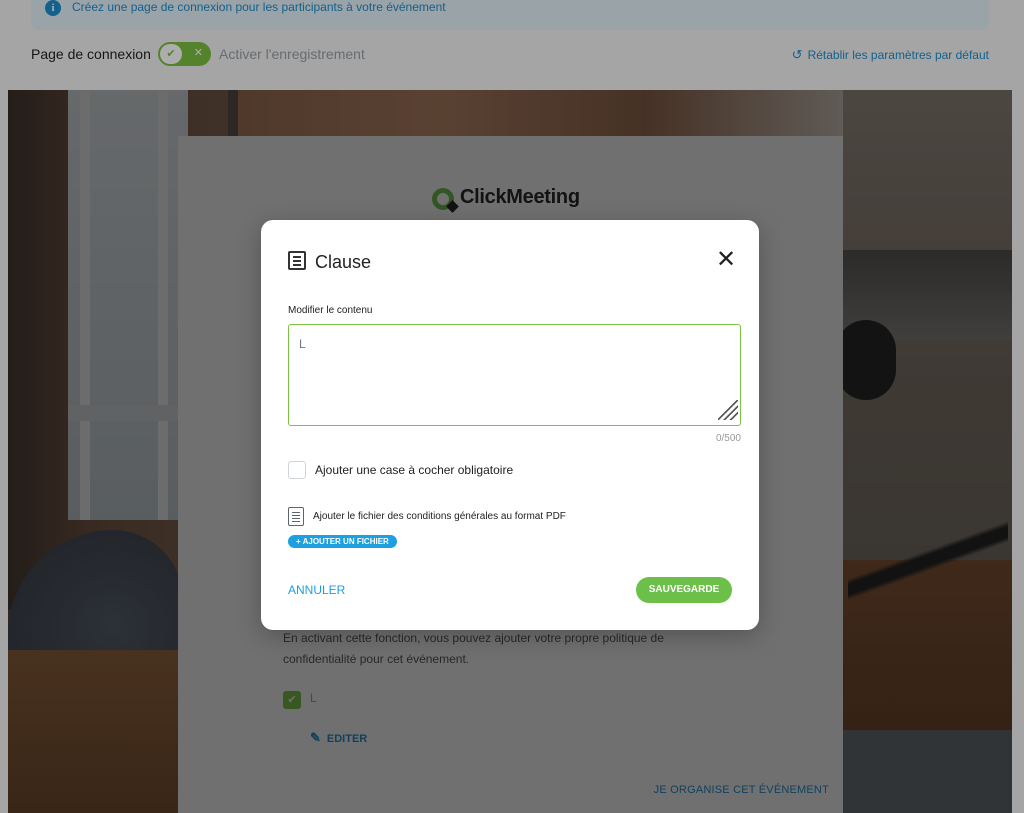 The image size is (1024, 813). I want to click on cancel-button: ANNULER, so click(316, 590).